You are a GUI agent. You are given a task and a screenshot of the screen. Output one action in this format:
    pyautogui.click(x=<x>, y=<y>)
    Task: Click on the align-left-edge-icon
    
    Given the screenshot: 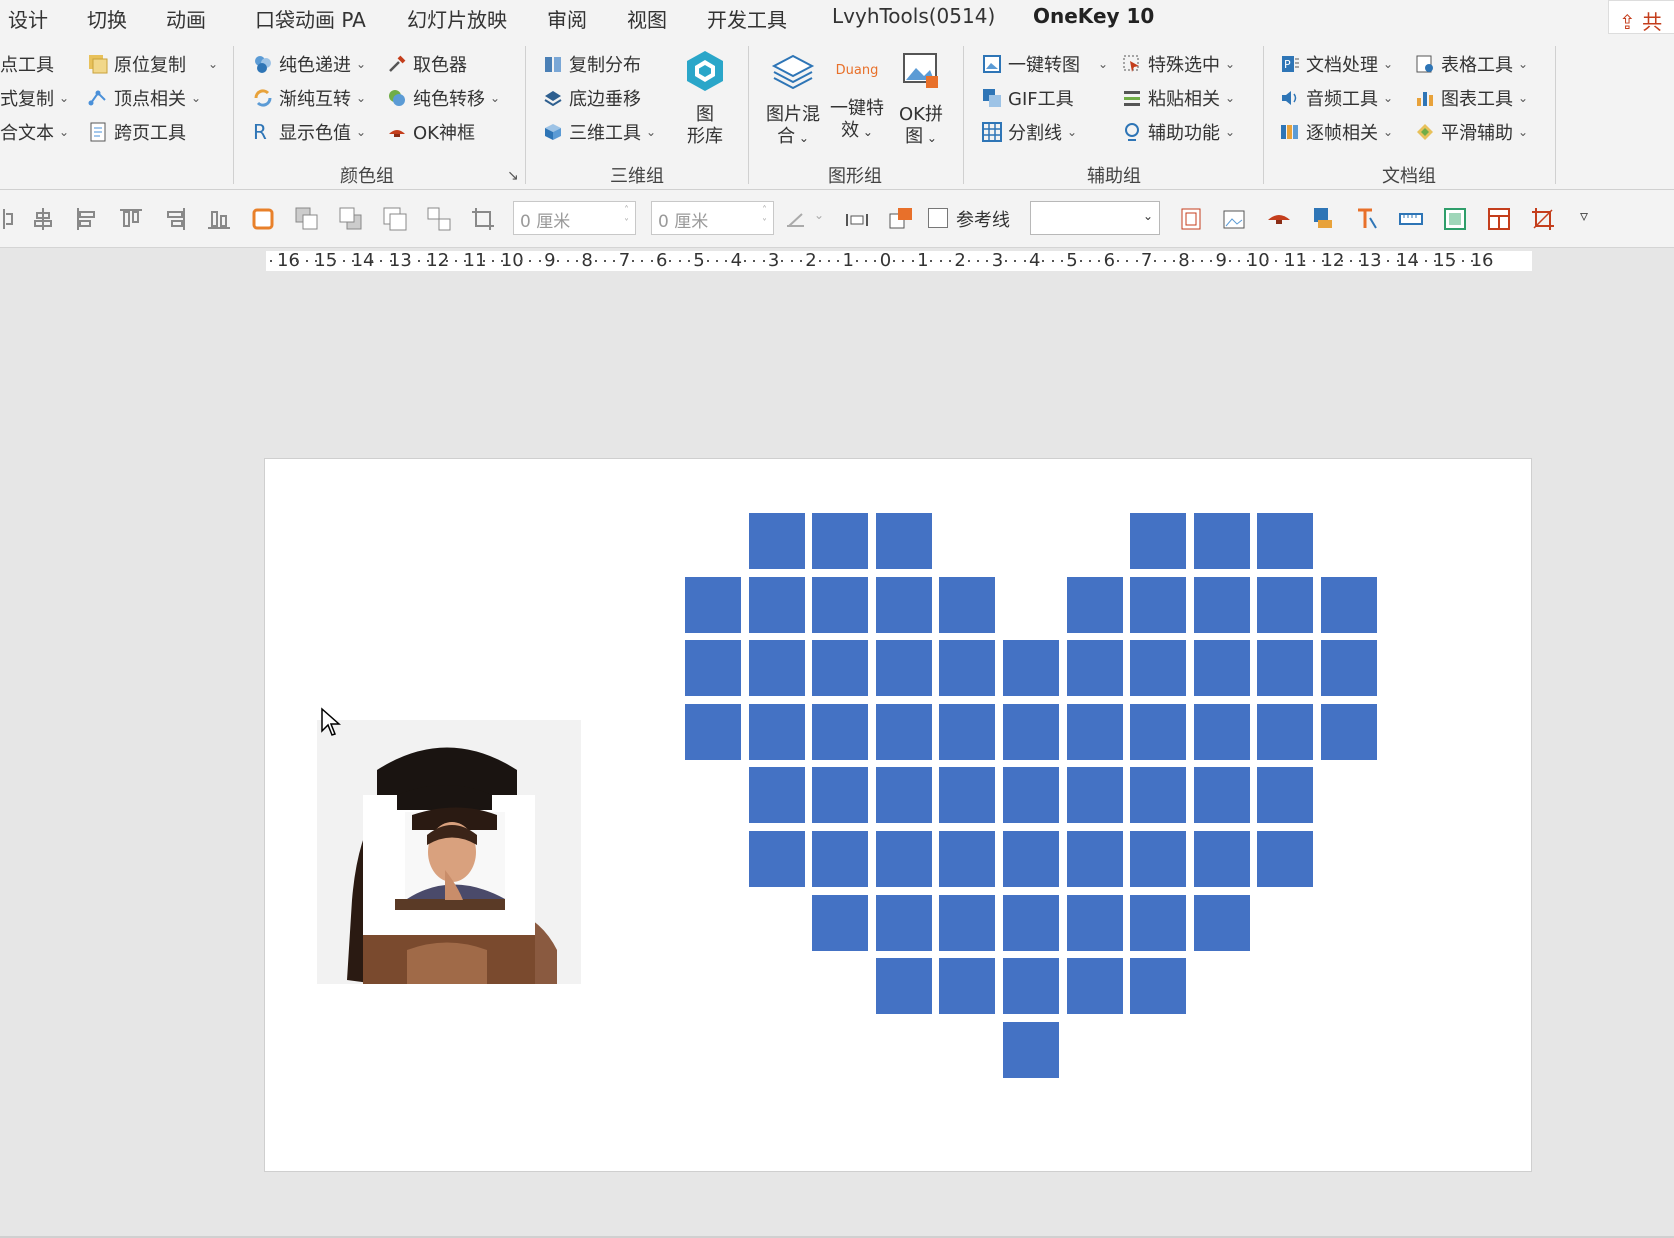 What is the action you would take?
    pyautogui.click(x=13, y=219)
    